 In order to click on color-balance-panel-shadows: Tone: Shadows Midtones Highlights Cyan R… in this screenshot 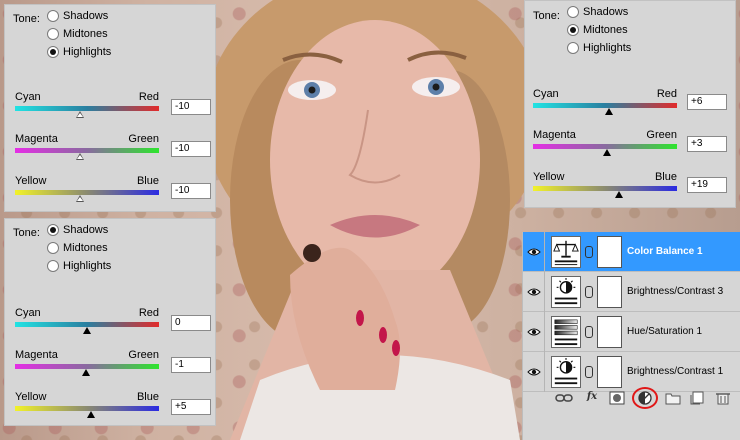, I will do `click(110, 322)`.